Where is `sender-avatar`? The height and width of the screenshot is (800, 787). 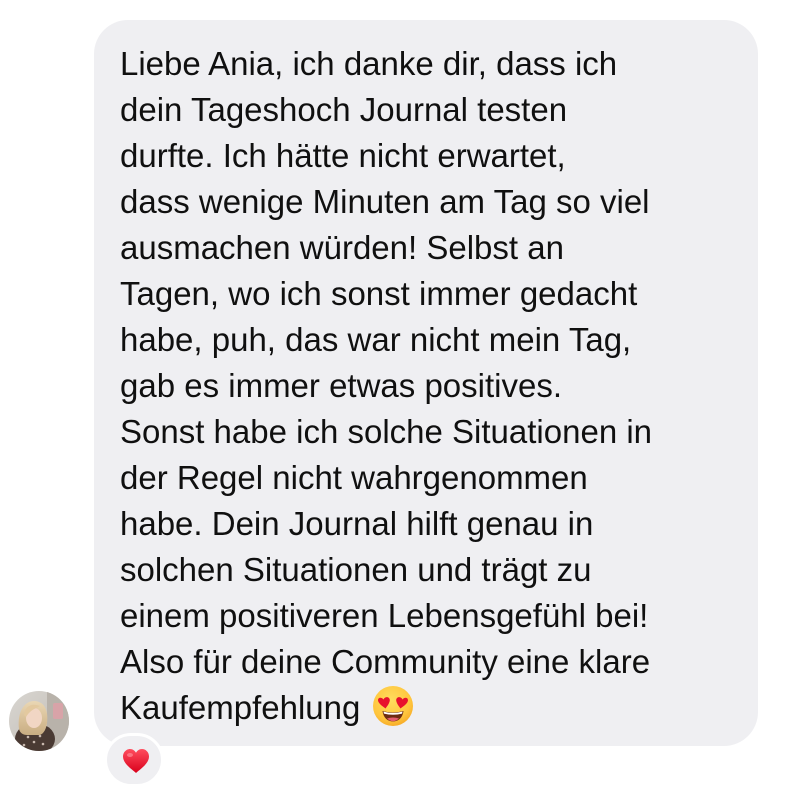 sender-avatar is located at coordinates (39, 721).